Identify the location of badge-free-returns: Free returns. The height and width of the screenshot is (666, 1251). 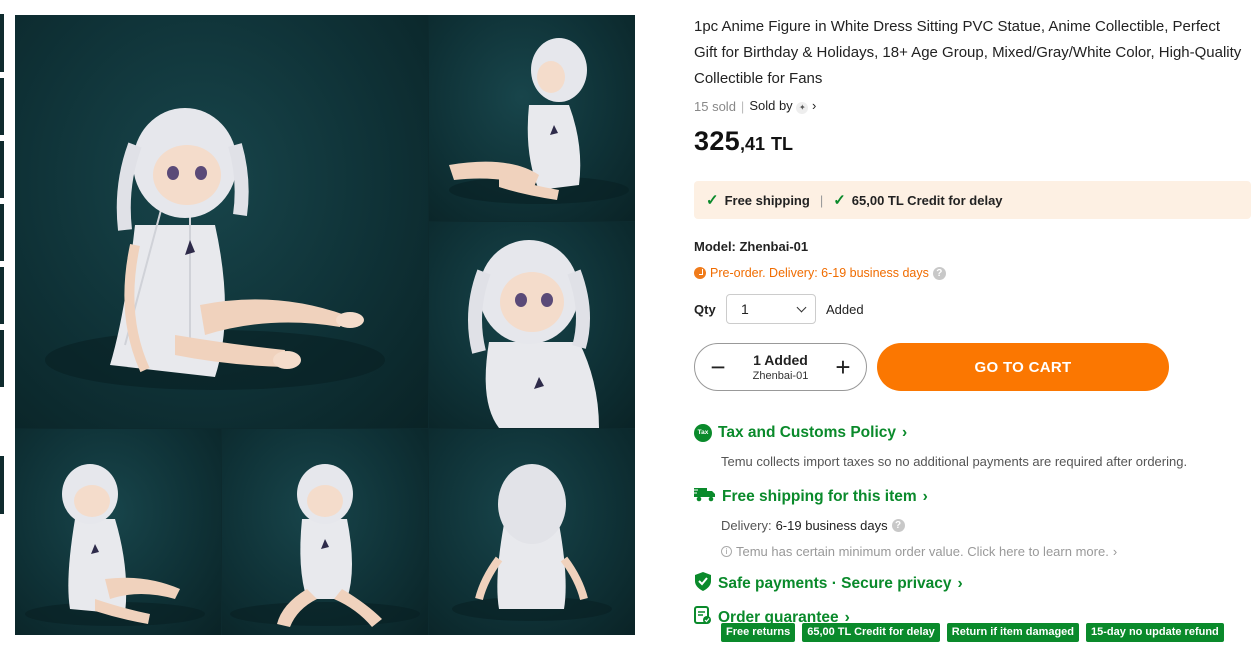
(758, 632).